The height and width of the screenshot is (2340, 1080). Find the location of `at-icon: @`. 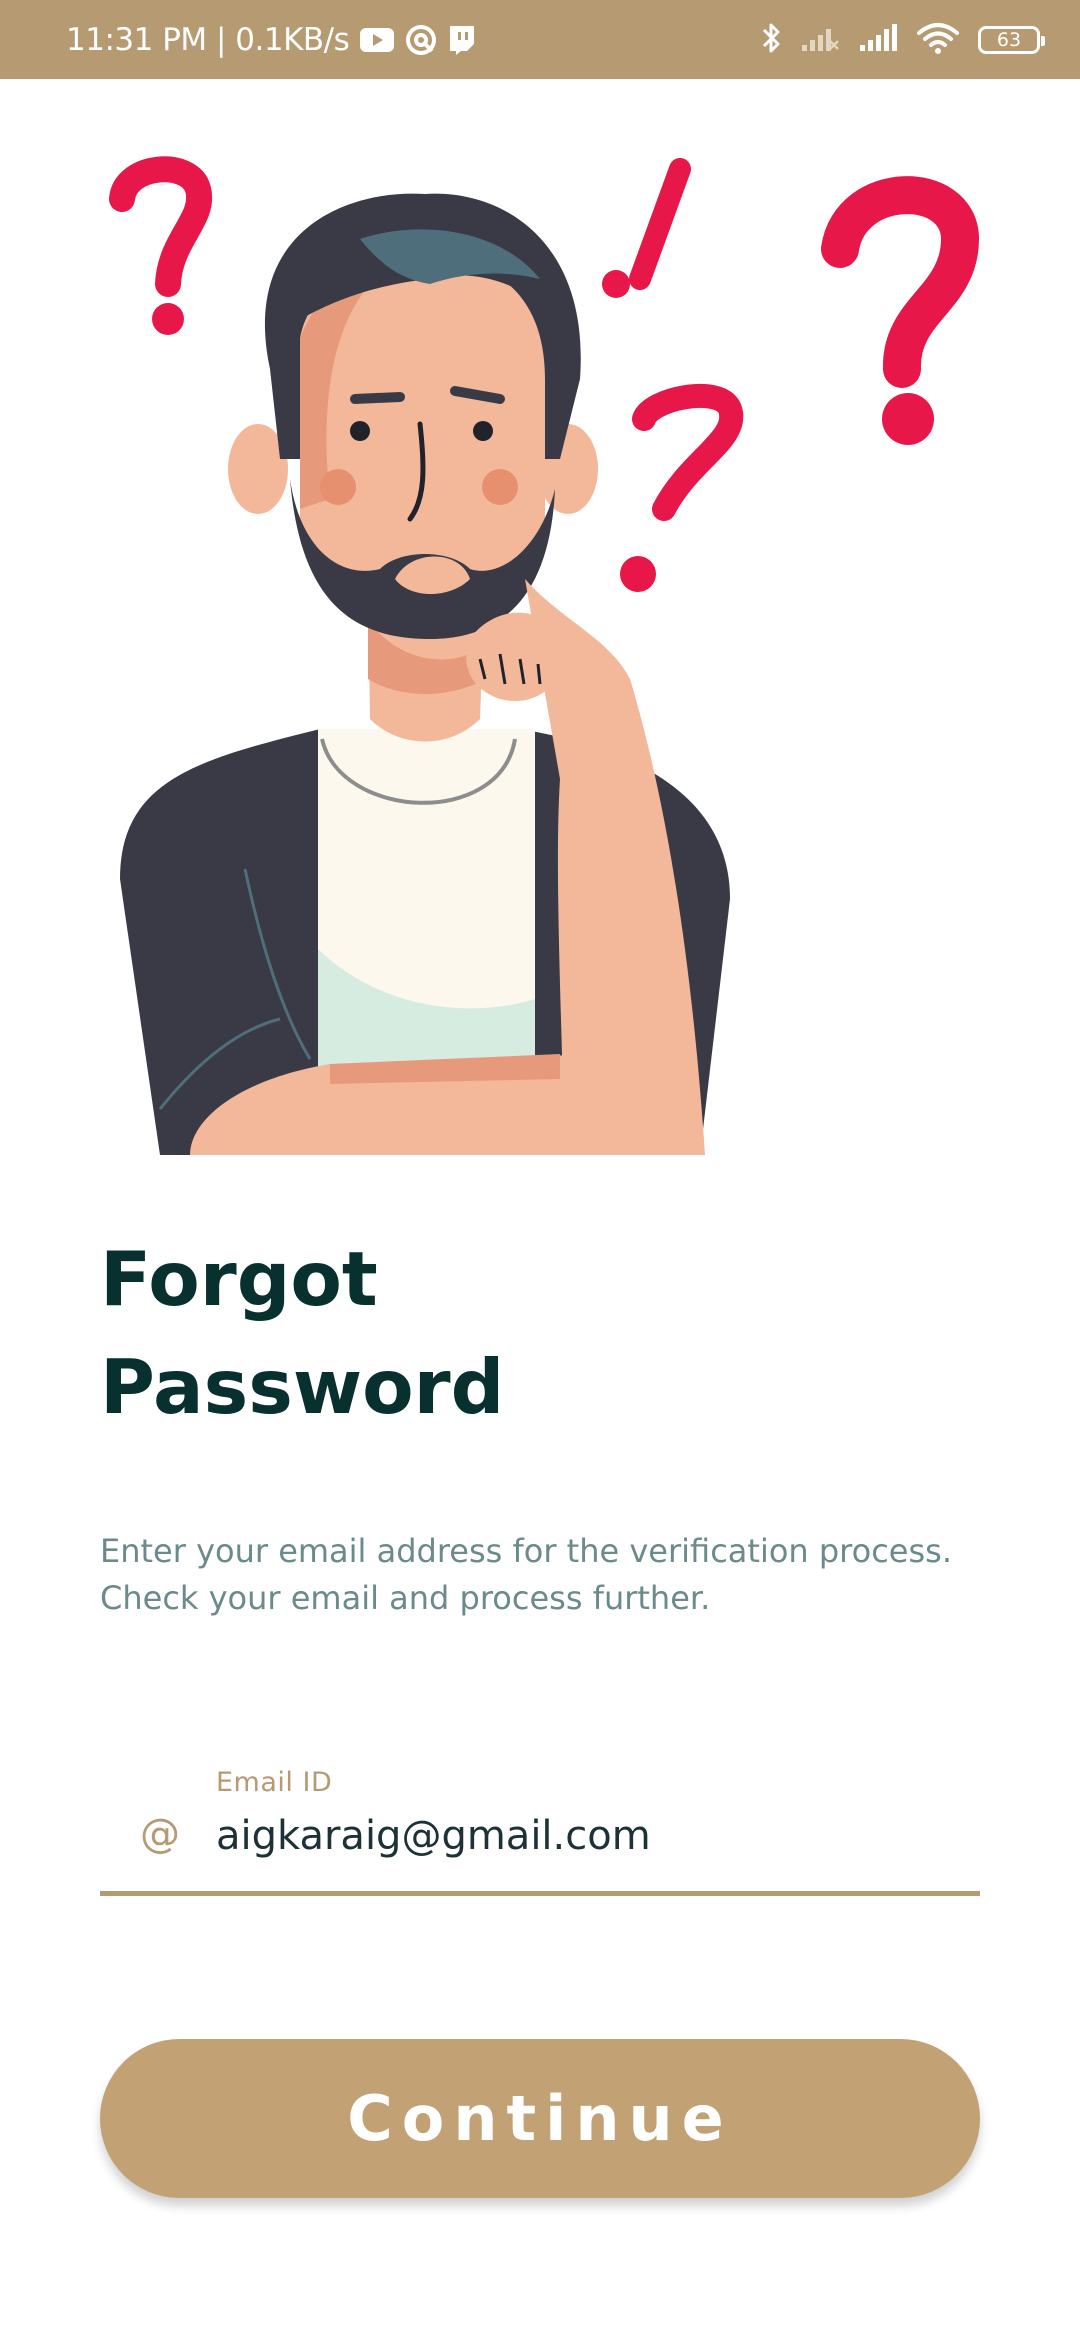

at-icon: @ is located at coordinates (160, 1834).